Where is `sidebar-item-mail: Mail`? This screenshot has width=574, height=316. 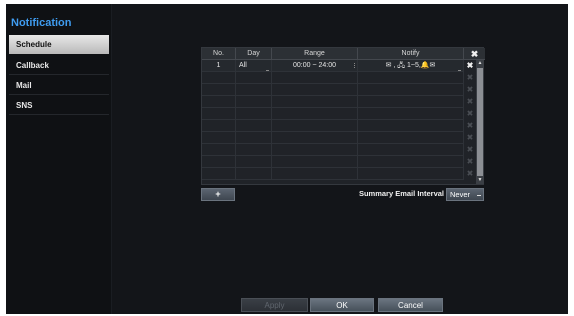 sidebar-item-mail: Mail is located at coordinates (59, 85).